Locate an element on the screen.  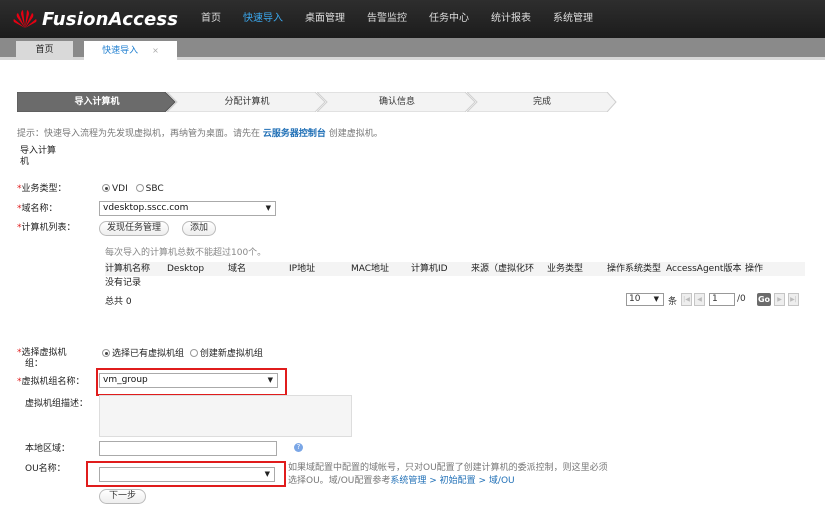
vm-group-choice-label-line1: 选择虚拟机 is located at coordinates (44, 353).